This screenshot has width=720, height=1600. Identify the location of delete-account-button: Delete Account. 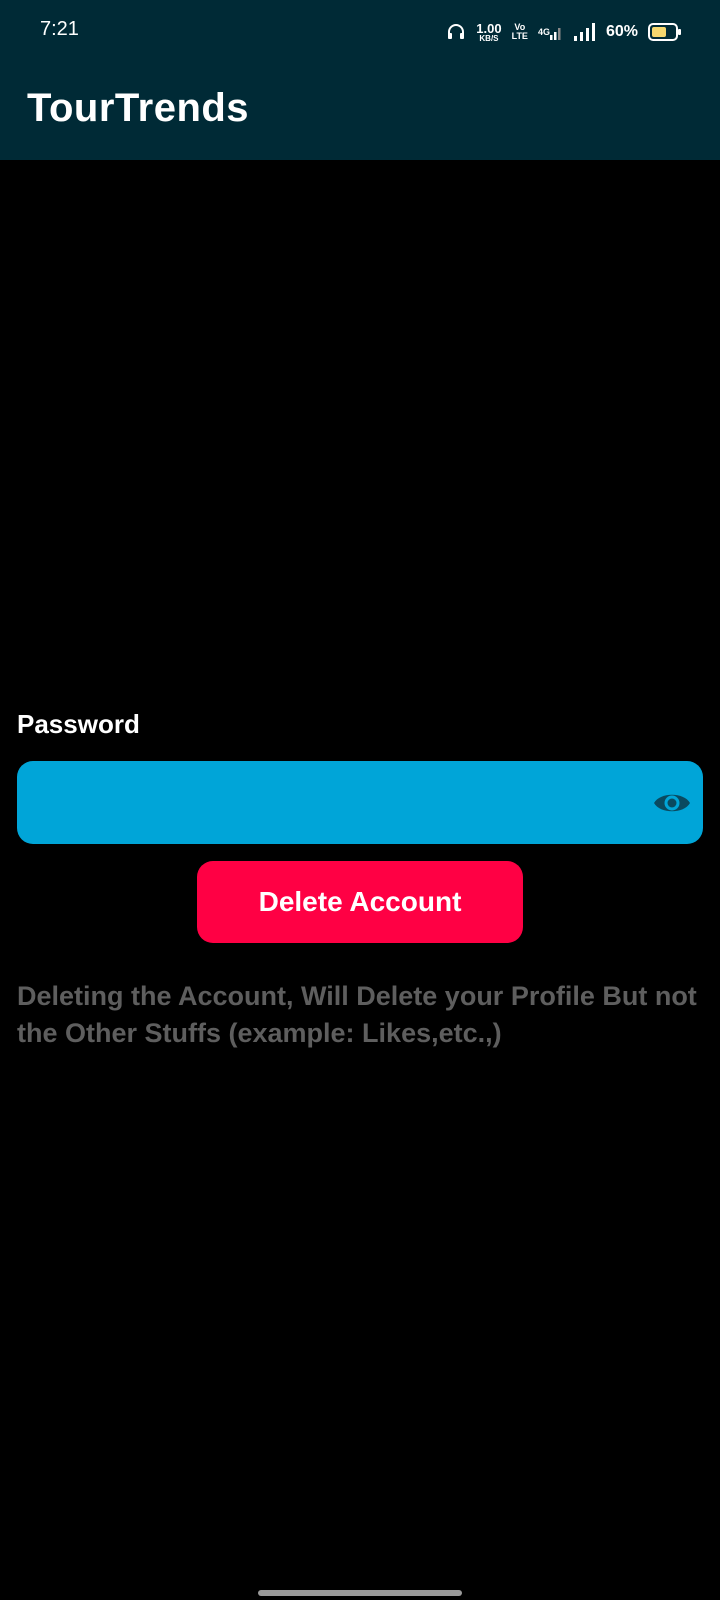
(360, 902).